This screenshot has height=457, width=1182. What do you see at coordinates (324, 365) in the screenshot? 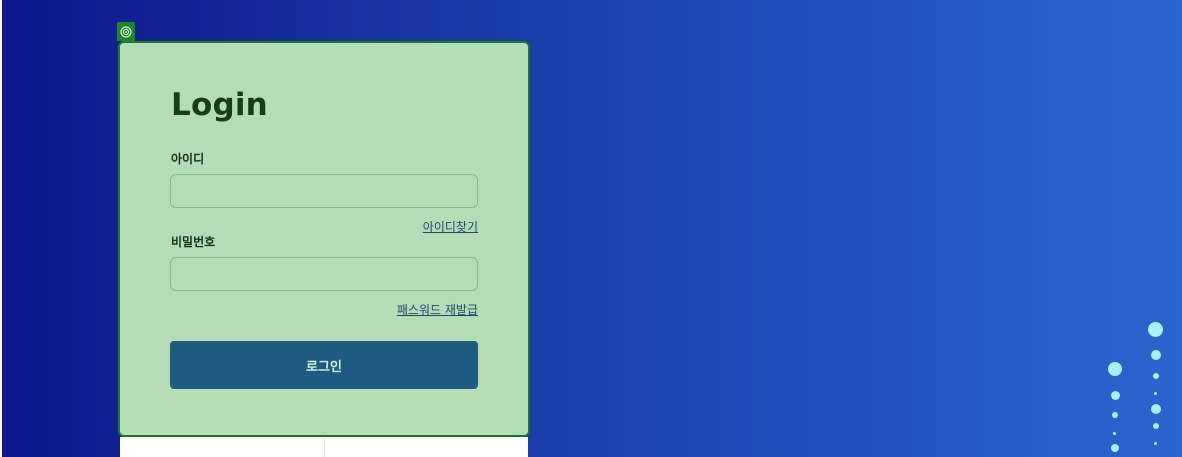
I see `login-button: 로그인` at bounding box center [324, 365].